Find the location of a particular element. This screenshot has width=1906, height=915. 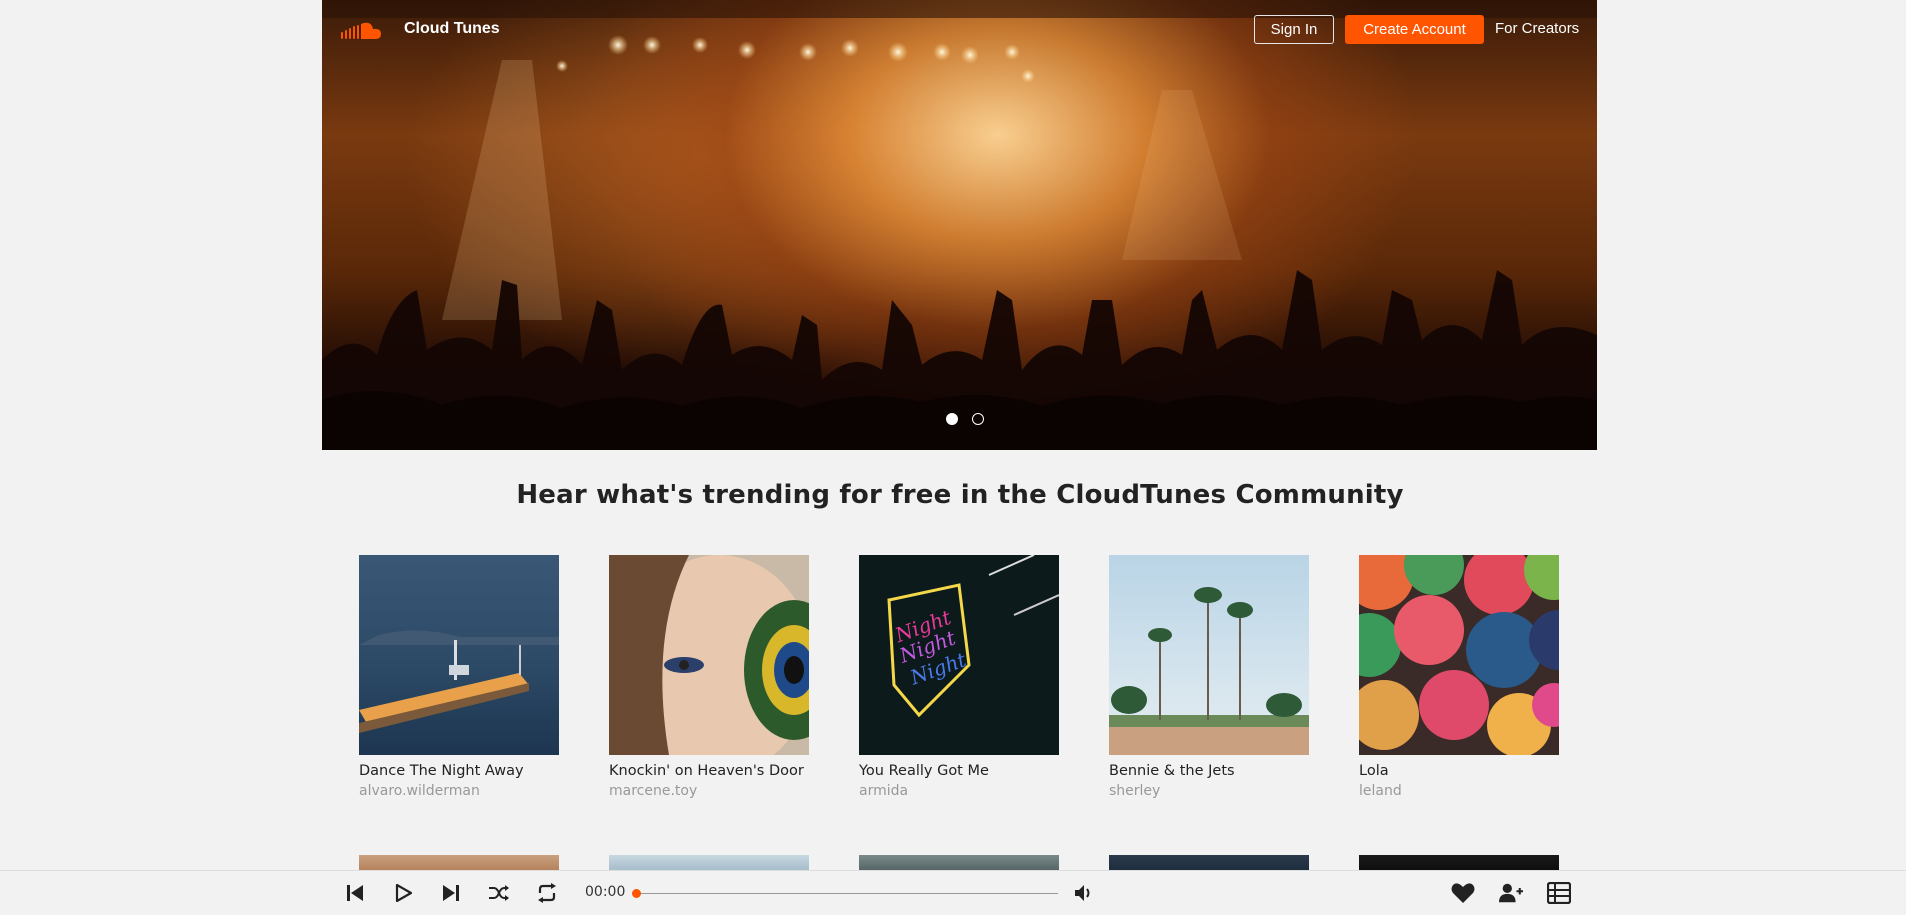

track-artist: sherley is located at coordinates (1209, 791).